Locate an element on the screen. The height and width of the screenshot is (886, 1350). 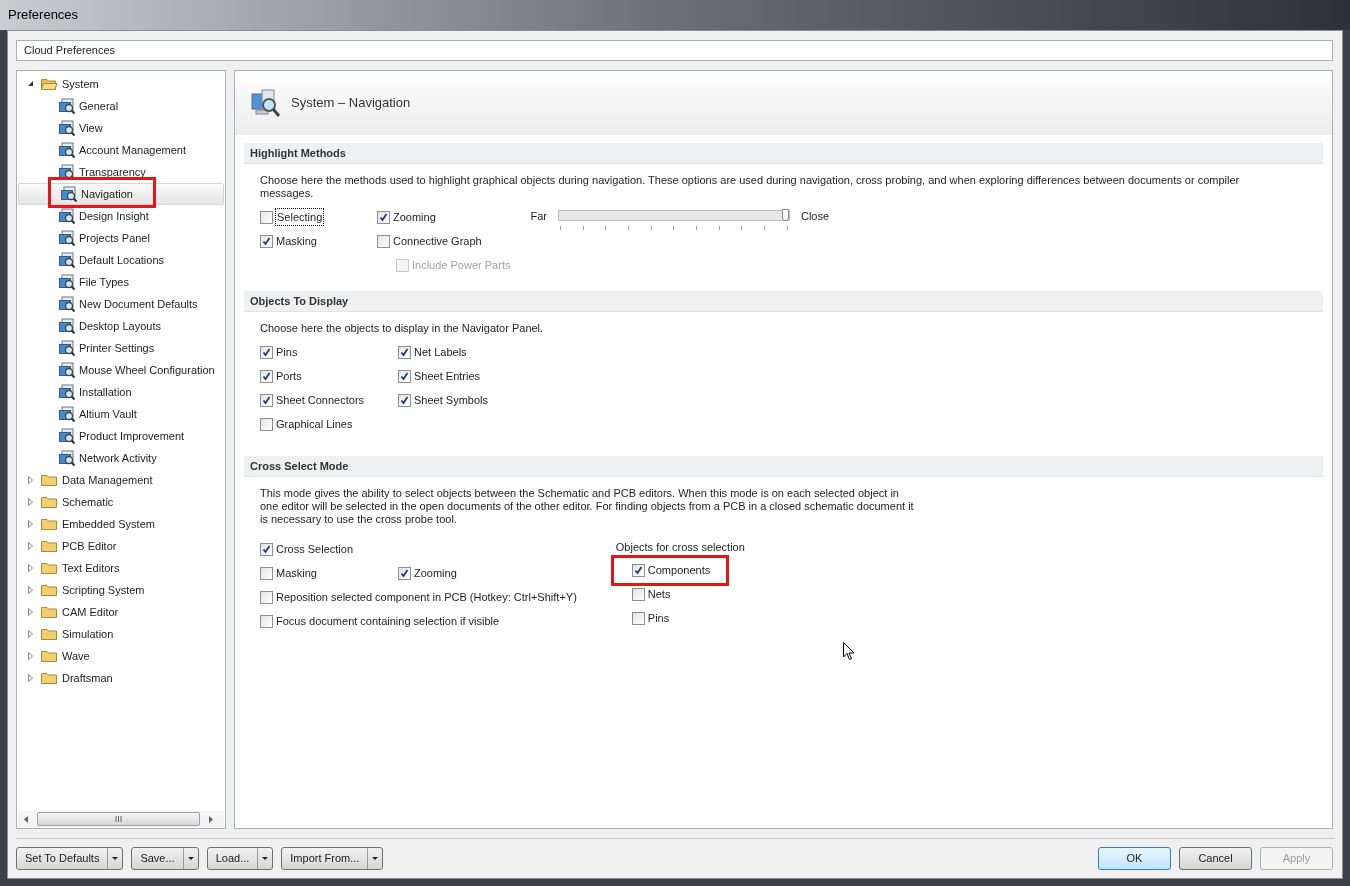
slider-track is located at coordinates (673, 215).